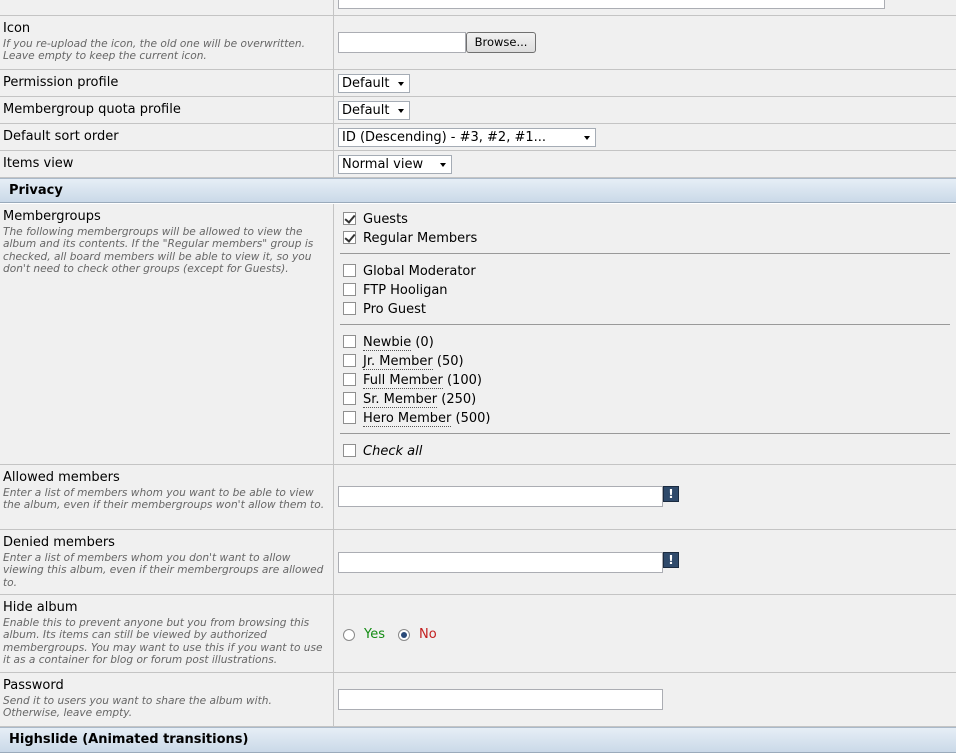 This screenshot has width=957, height=753. Describe the element at coordinates (500, 699) in the screenshot. I see `password-input` at that location.